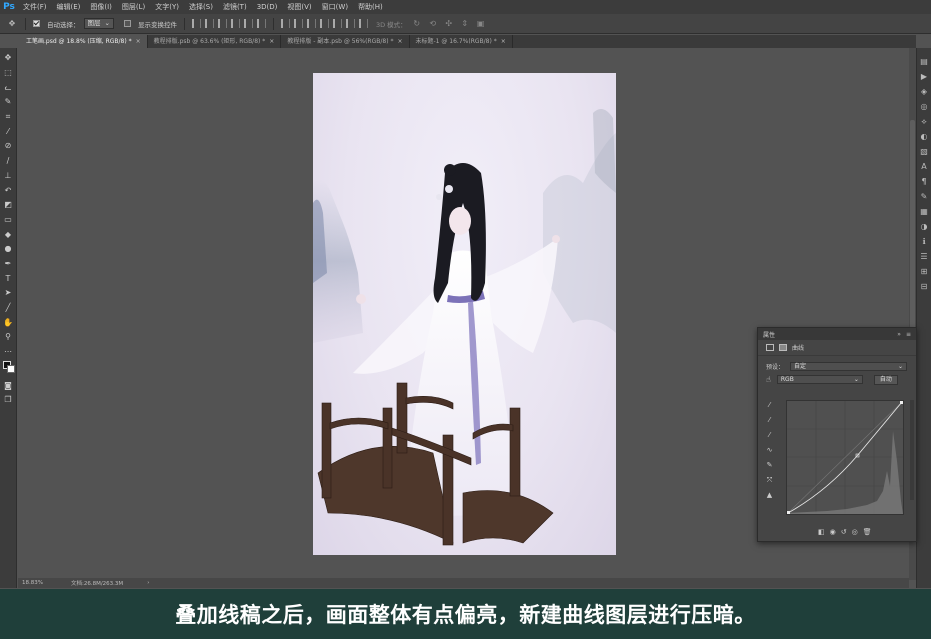 This screenshot has width=931, height=639. Describe the element at coordinates (8, 293) in the screenshot. I see `path-select-icon: ➤` at that location.